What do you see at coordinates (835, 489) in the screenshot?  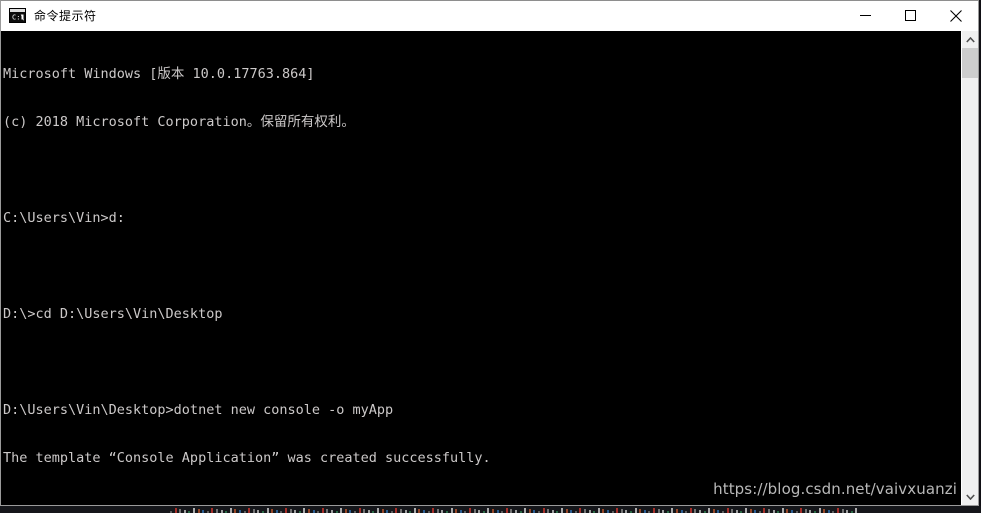 I see `watermark-url: https://blog.csdn.net/vaivxuanzi` at bounding box center [835, 489].